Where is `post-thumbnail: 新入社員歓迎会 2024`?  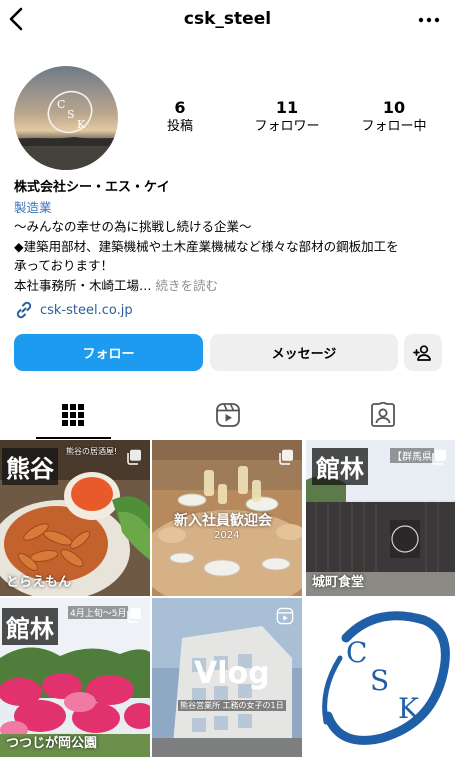 post-thumbnail: 新入社員歓迎会 2024 is located at coordinates (227, 518).